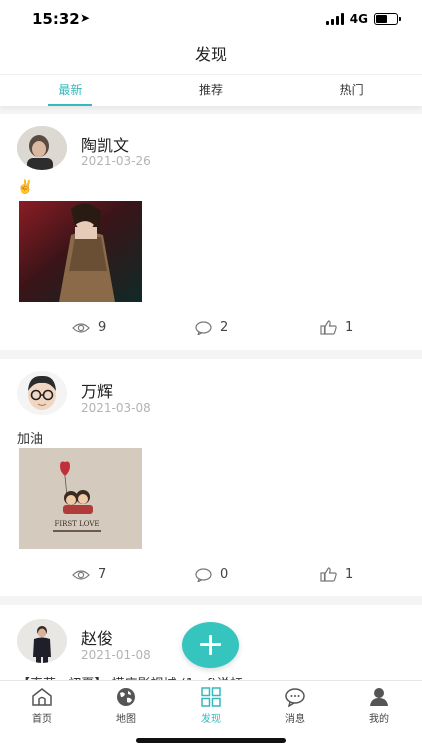 The width and height of the screenshot is (422, 750). Describe the element at coordinates (56, 19) in the screenshot. I see `status-time: 15:32` at that location.